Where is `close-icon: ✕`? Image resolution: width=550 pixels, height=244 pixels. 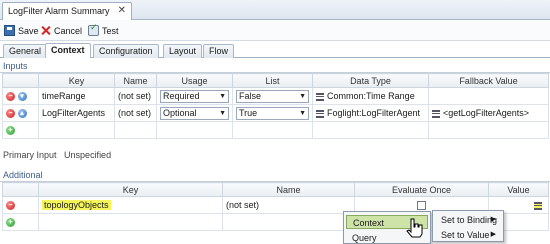
close-icon: ✕ is located at coordinates (122, 10).